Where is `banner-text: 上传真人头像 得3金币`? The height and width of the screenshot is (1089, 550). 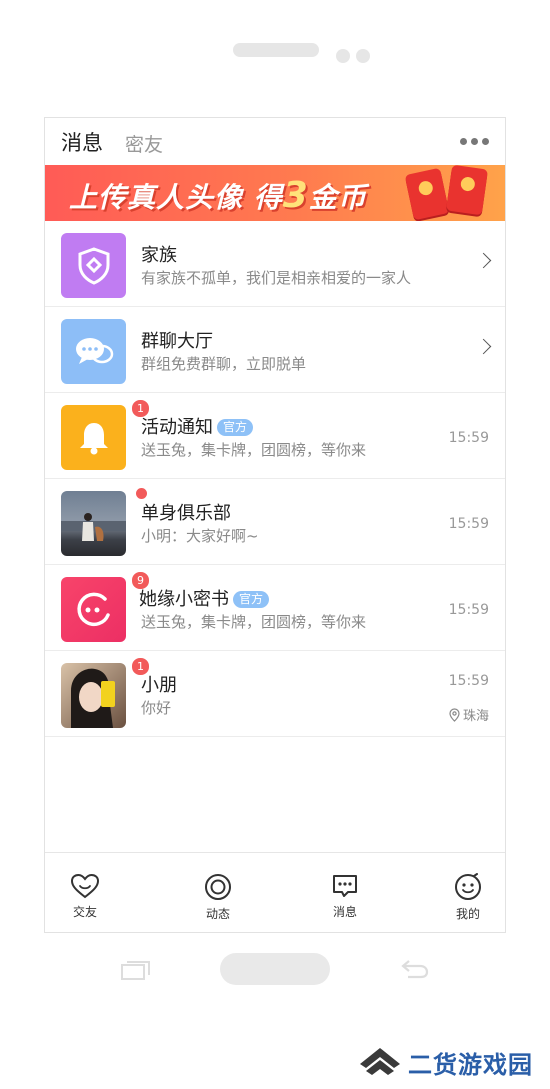 banner-text: 上传真人头像 得3金币 is located at coordinates (218, 195).